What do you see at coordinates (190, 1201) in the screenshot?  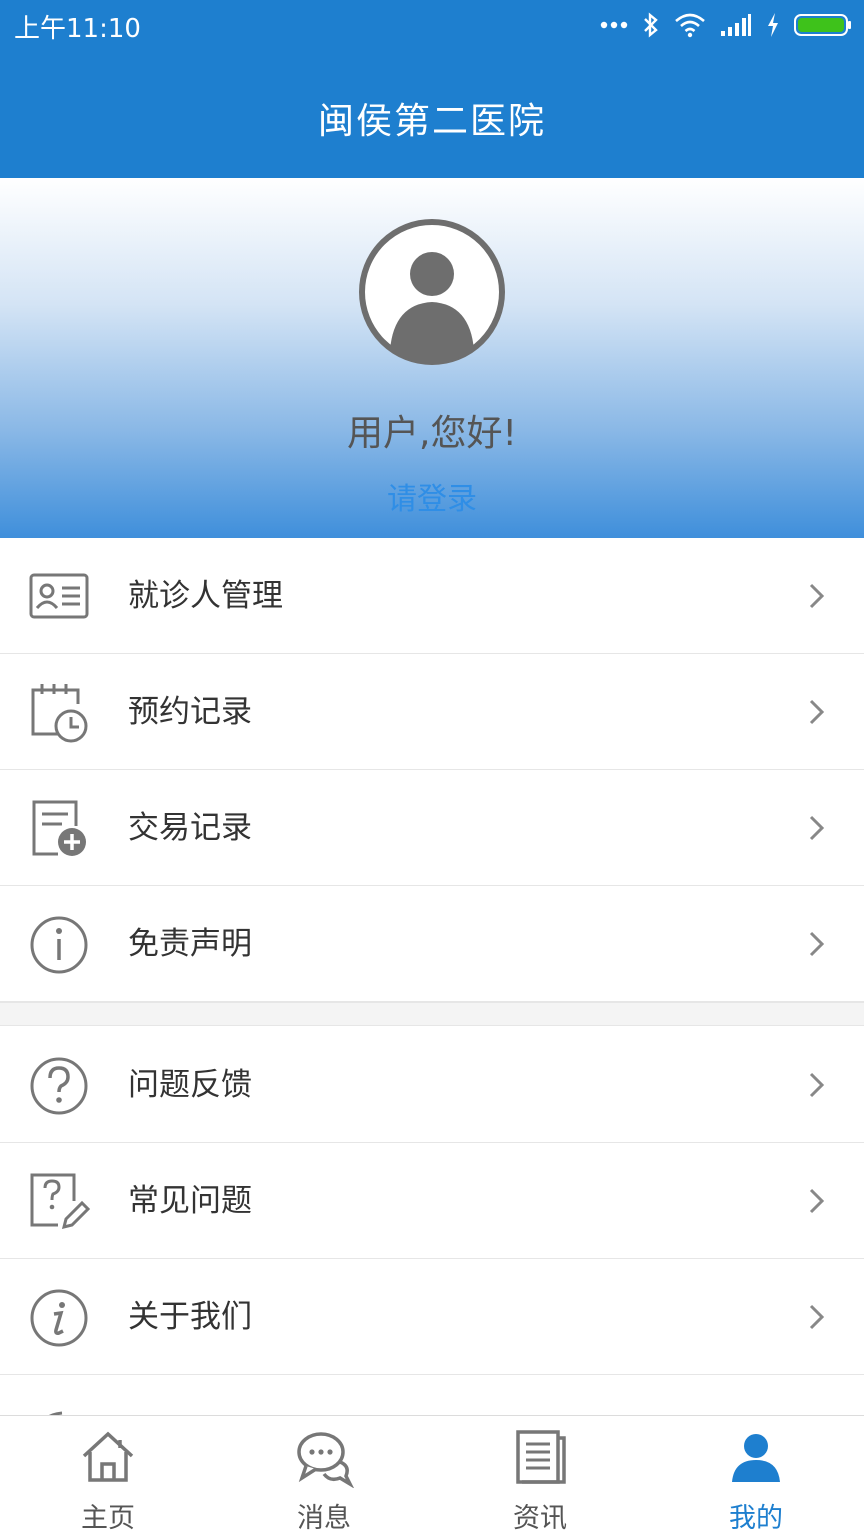 I see `menu-item-label: 常见问题` at bounding box center [190, 1201].